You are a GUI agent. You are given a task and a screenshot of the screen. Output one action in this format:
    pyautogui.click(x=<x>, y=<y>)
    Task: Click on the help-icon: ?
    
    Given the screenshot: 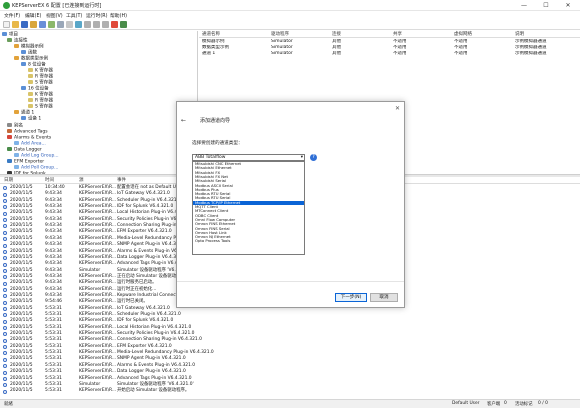 What is the action you would take?
    pyautogui.click(x=313, y=157)
    